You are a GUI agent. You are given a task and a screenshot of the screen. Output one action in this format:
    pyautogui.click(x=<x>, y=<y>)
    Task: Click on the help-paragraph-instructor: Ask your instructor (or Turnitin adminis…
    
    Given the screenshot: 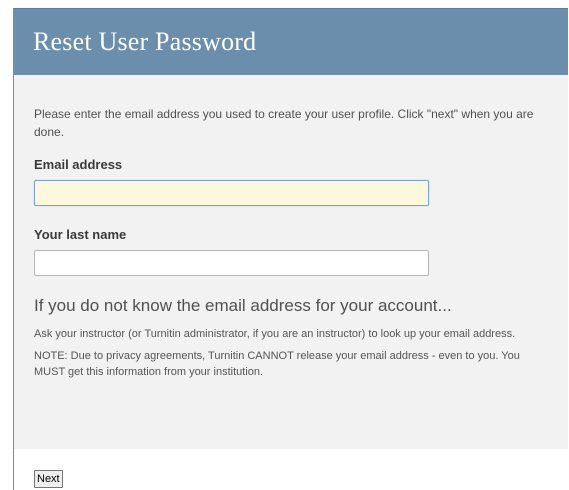 What is the action you would take?
    pyautogui.click(x=275, y=334)
    